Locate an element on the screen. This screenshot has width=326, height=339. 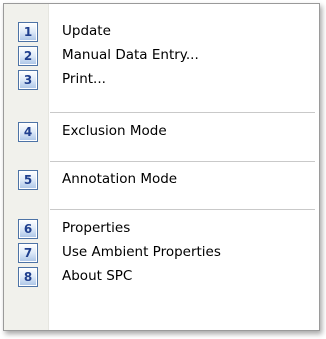
menu-item-label: Update is located at coordinates (86, 31).